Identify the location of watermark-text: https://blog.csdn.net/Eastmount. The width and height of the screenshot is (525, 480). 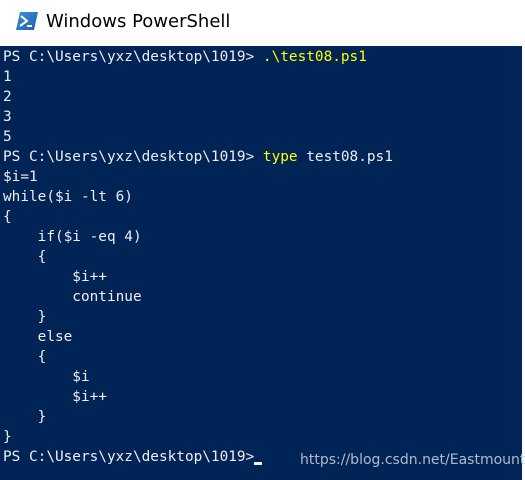
(412, 460).